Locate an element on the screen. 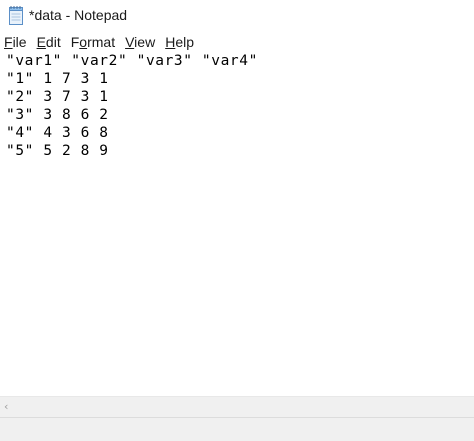  menu-help: Help is located at coordinates (180, 42).